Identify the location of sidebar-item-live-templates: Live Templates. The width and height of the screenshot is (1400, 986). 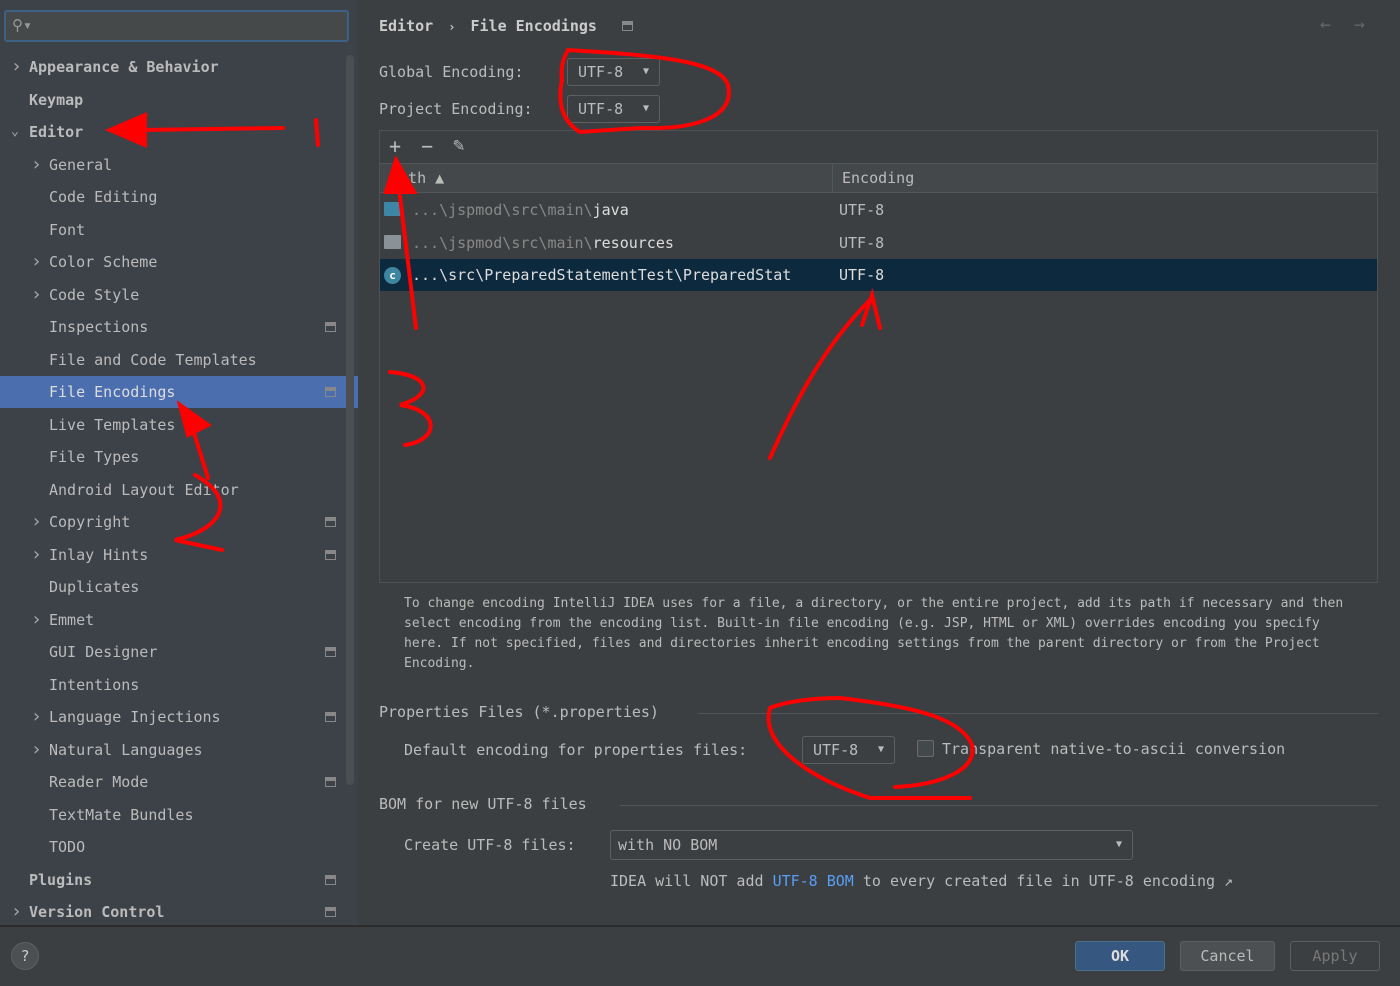
(172, 425).